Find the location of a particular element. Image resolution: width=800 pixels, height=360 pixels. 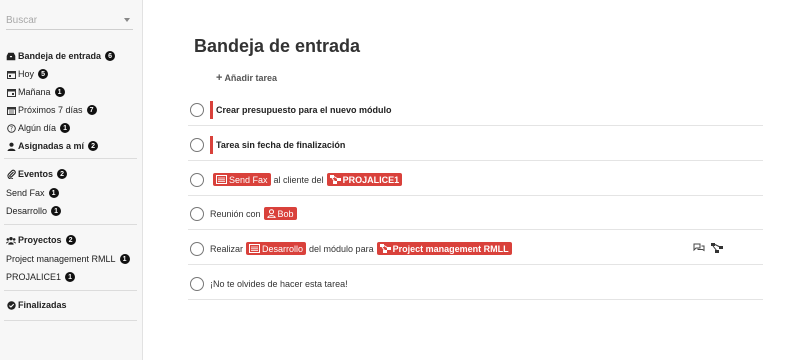

task-row: Reunión con Bob is located at coordinates (475, 214).